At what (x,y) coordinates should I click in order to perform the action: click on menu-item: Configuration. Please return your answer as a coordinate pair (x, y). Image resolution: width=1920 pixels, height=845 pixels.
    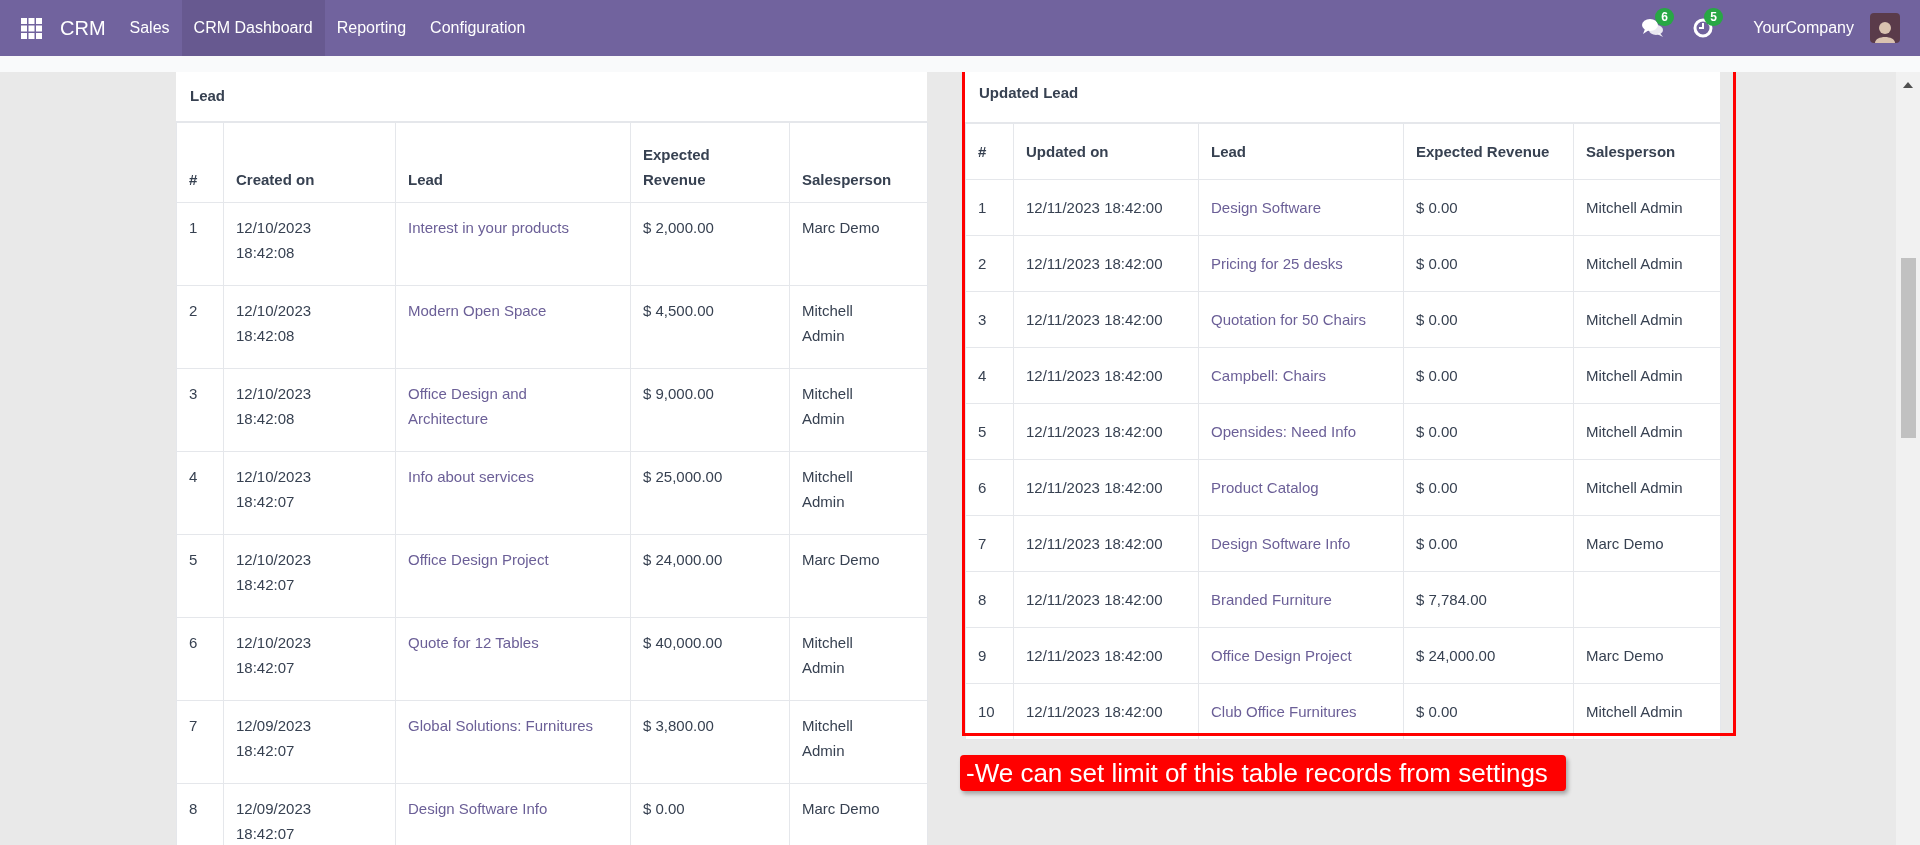
    Looking at the image, I should click on (478, 28).